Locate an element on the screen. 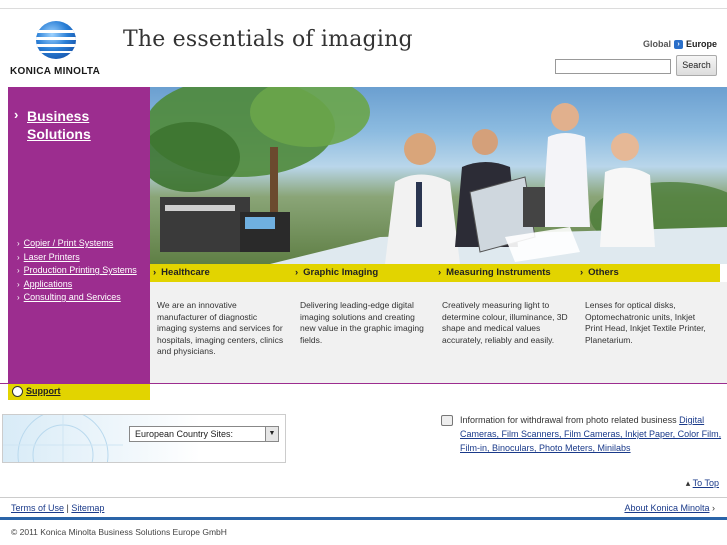 The image size is (727, 545). sidebar-item: › Laser Printers is located at coordinates (77, 258).